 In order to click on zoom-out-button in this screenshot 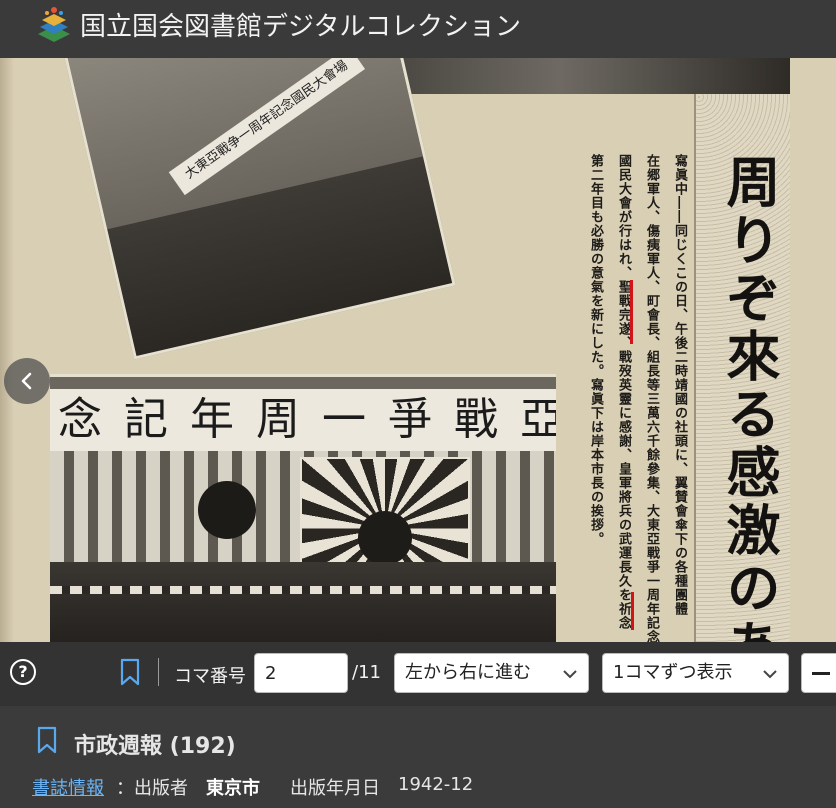, I will do `click(818, 673)`.